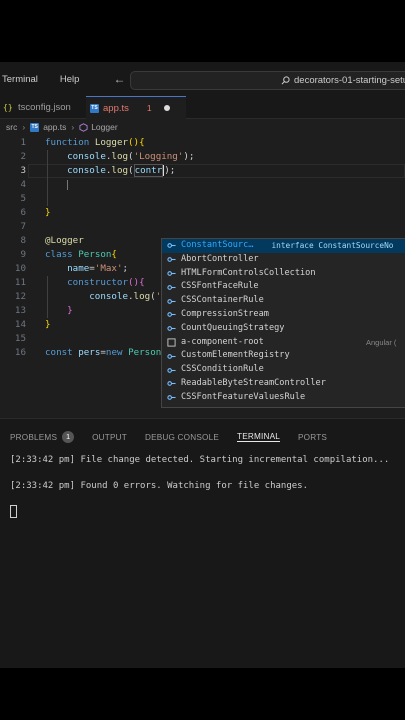 The height and width of the screenshot is (720, 405). Describe the element at coordinates (166, 108) in the screenshot. I see `unsaved-dot-icon` at that location.